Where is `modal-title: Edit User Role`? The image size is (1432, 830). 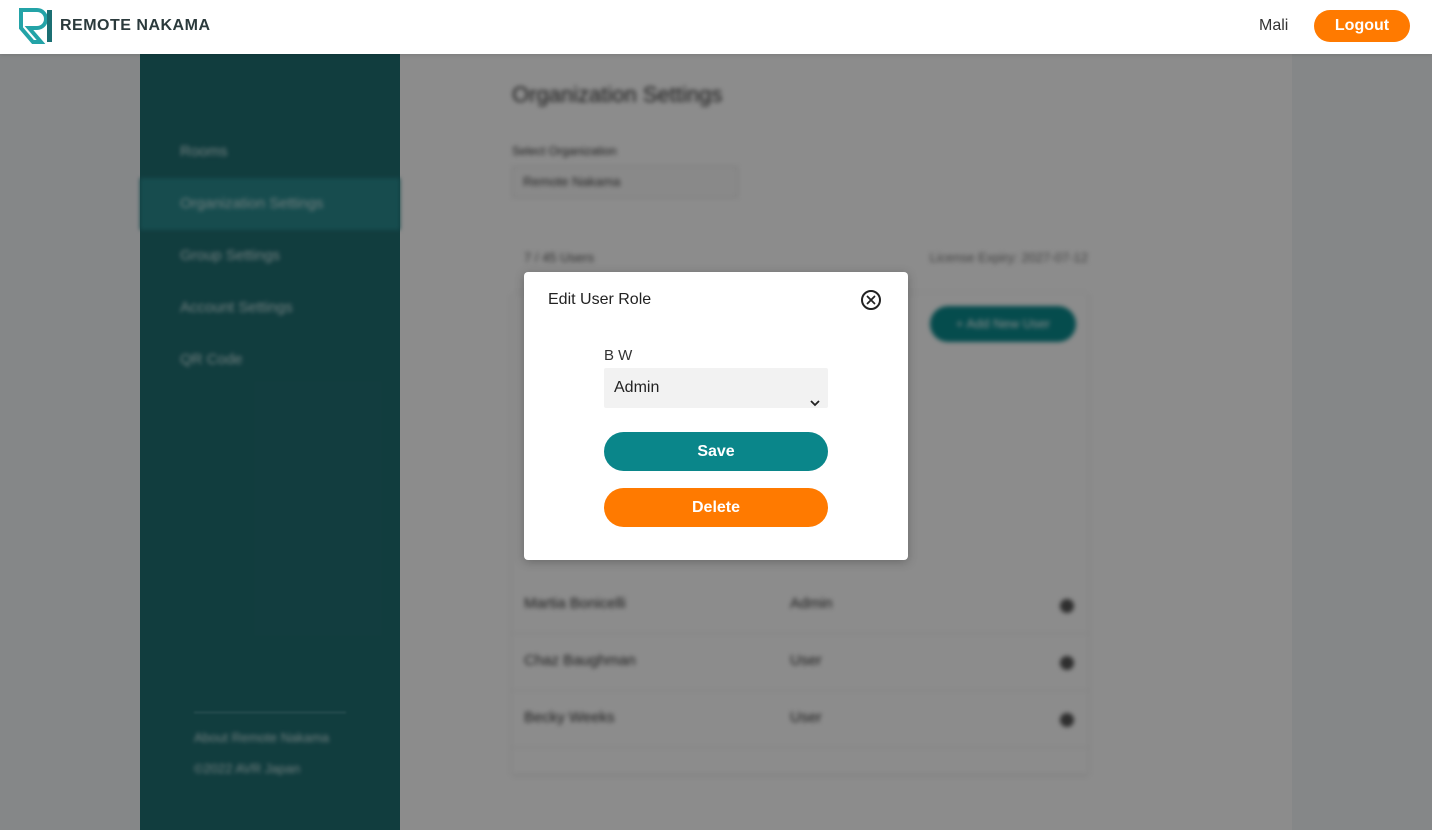 modal-title: Edit User Role is located at coordinates (600, 299).